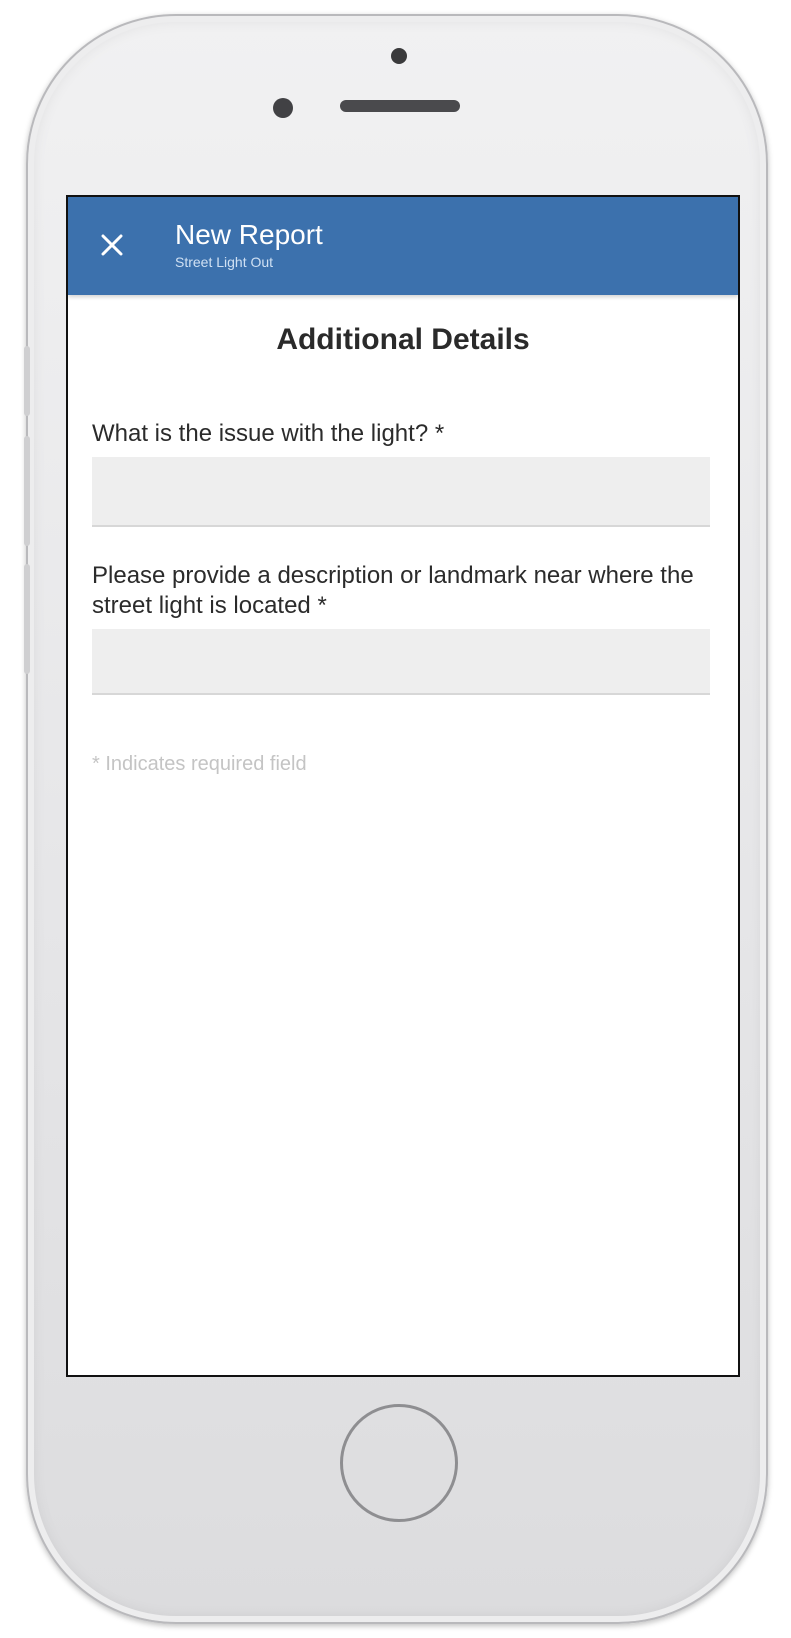 The image size is (791, 1638). I want to click on volume-up-button, so click(27, 491).